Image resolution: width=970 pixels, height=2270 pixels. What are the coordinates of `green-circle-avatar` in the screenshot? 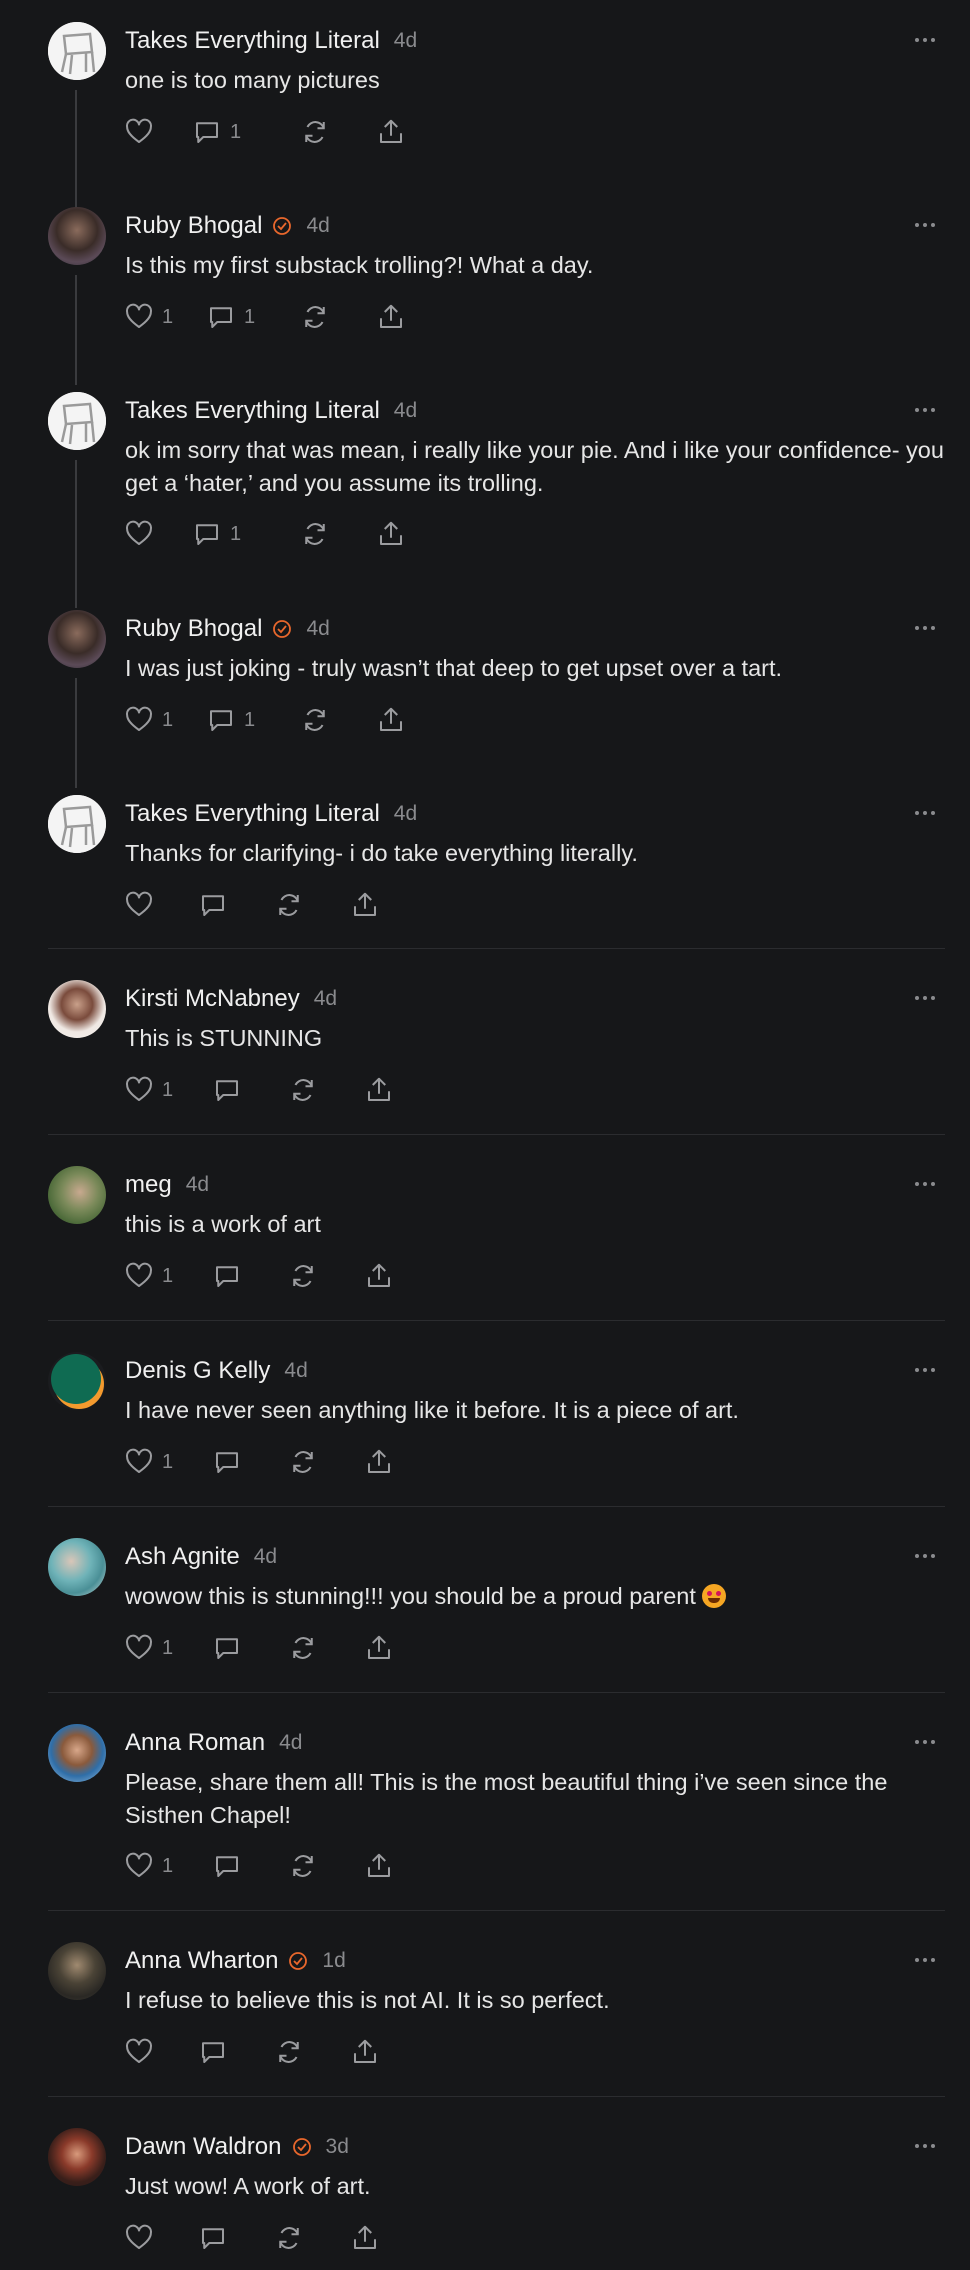 It's located at (77, 1381).